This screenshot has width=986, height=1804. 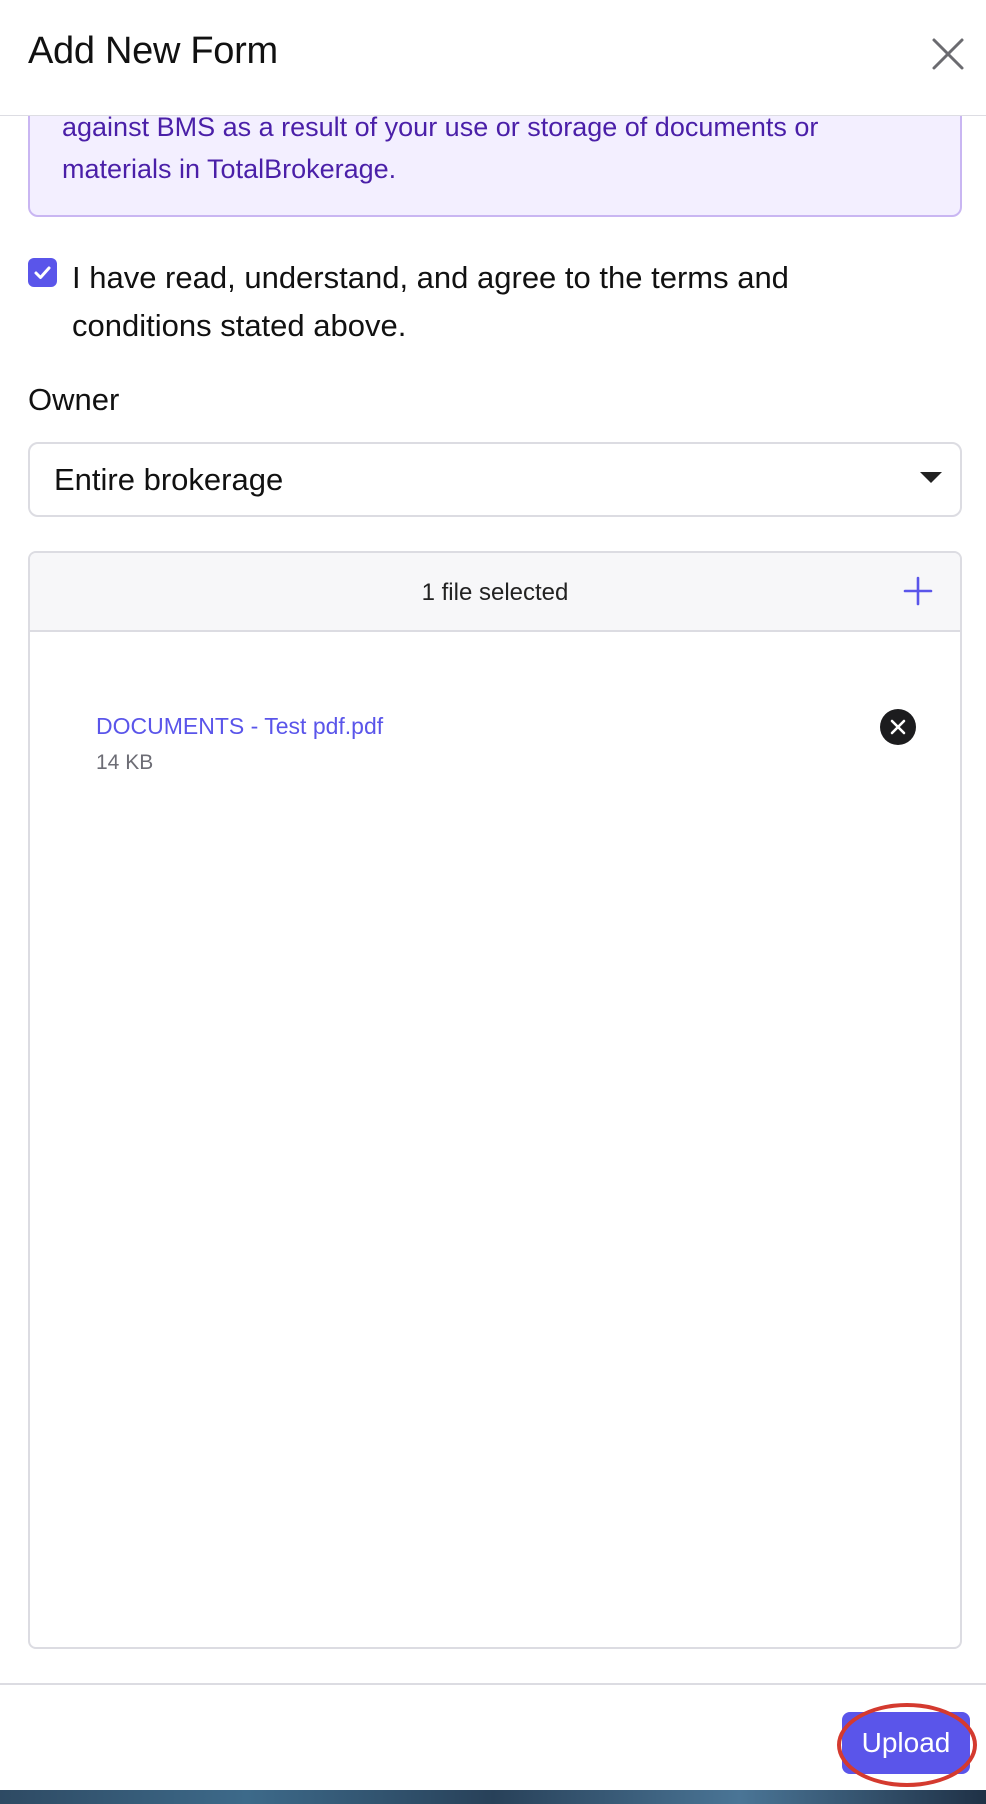 What do you see at coordinates (229, 169) in the screenshot?
I see `notice-line: materials in TotalBrokerage.` at bounding box center [229, 169].